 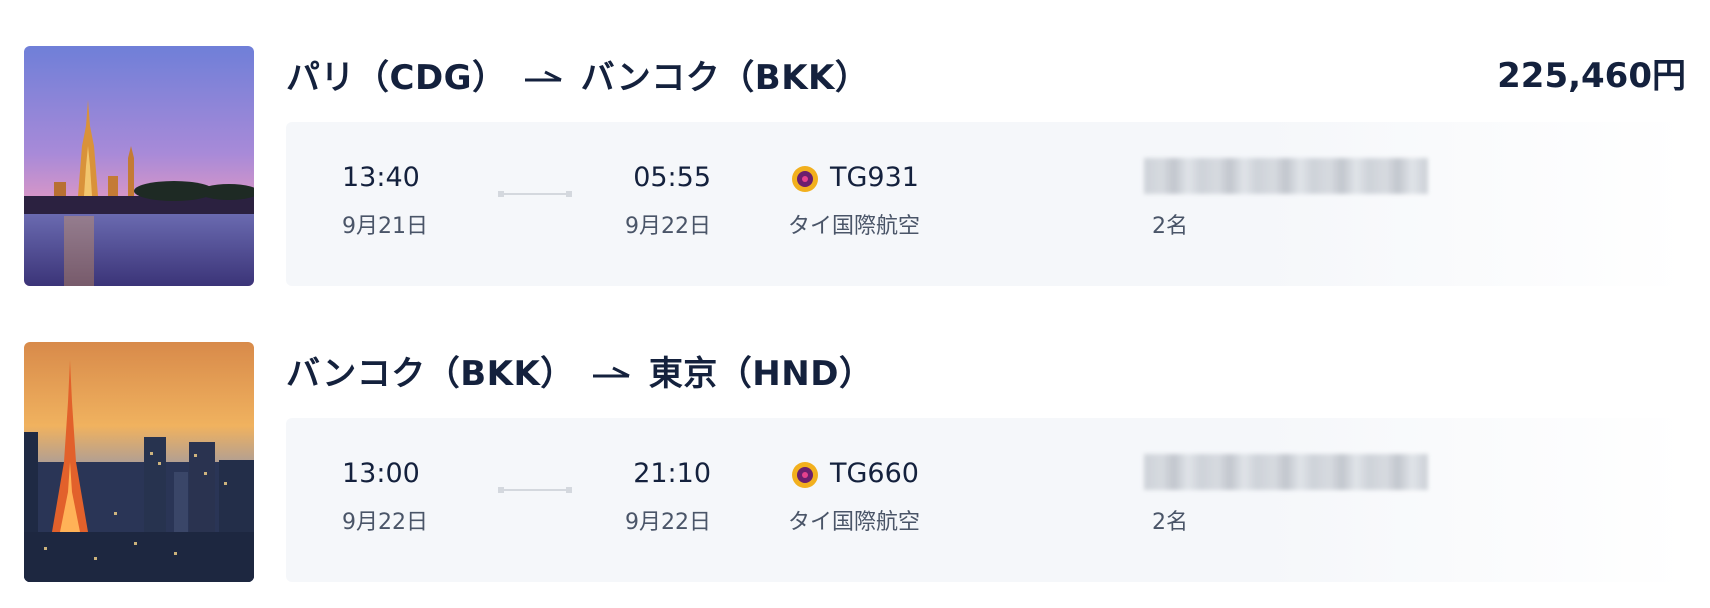 I want to click on total-price: 225,460円, so click(x=1591, y=76).